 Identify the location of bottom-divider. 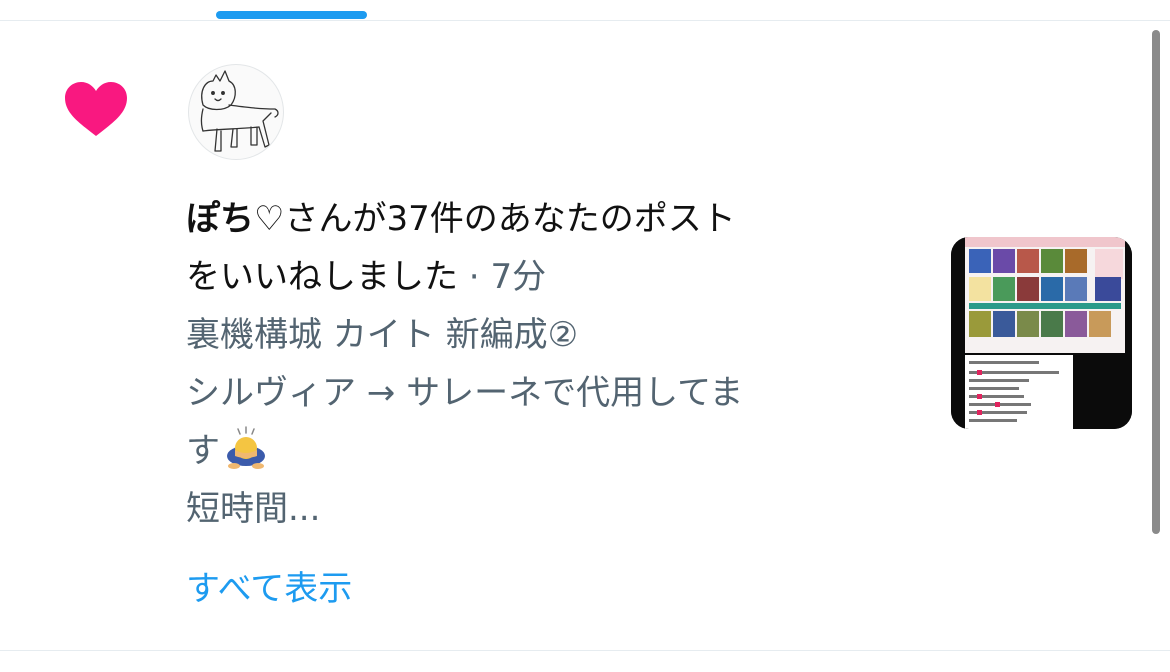
(585, 650).